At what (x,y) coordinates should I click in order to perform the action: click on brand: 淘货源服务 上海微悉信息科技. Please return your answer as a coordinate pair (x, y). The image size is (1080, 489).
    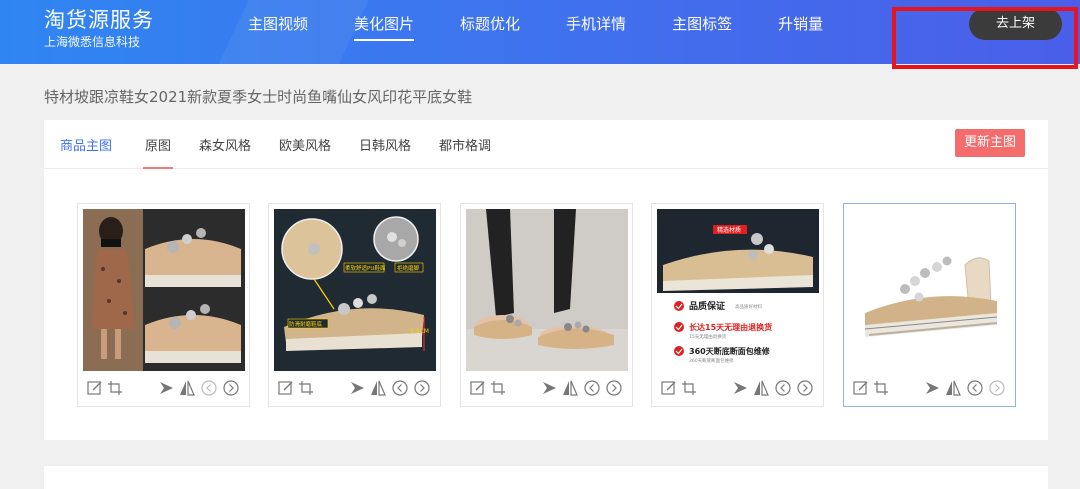
    Looking at the image, I should click on (99, 28).